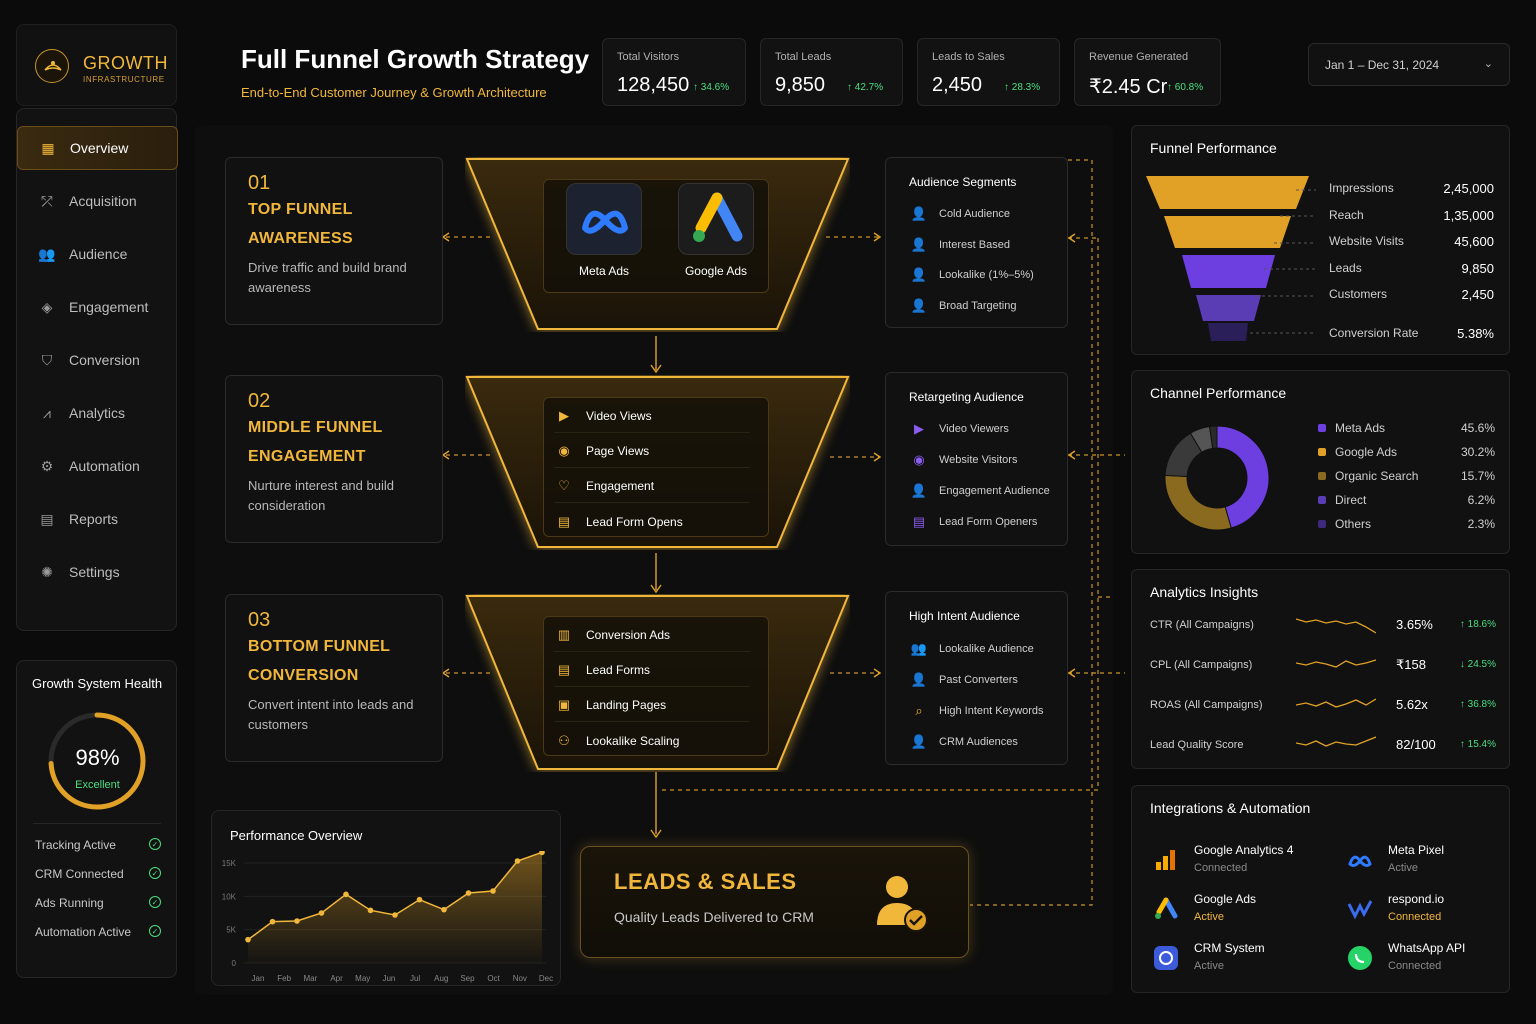  What do you see at coordinates (1232, 860) in the screenshot?
I see `integration-google-analytics: Google Analytics 4 Connected` at bounding box center [1232, 860].